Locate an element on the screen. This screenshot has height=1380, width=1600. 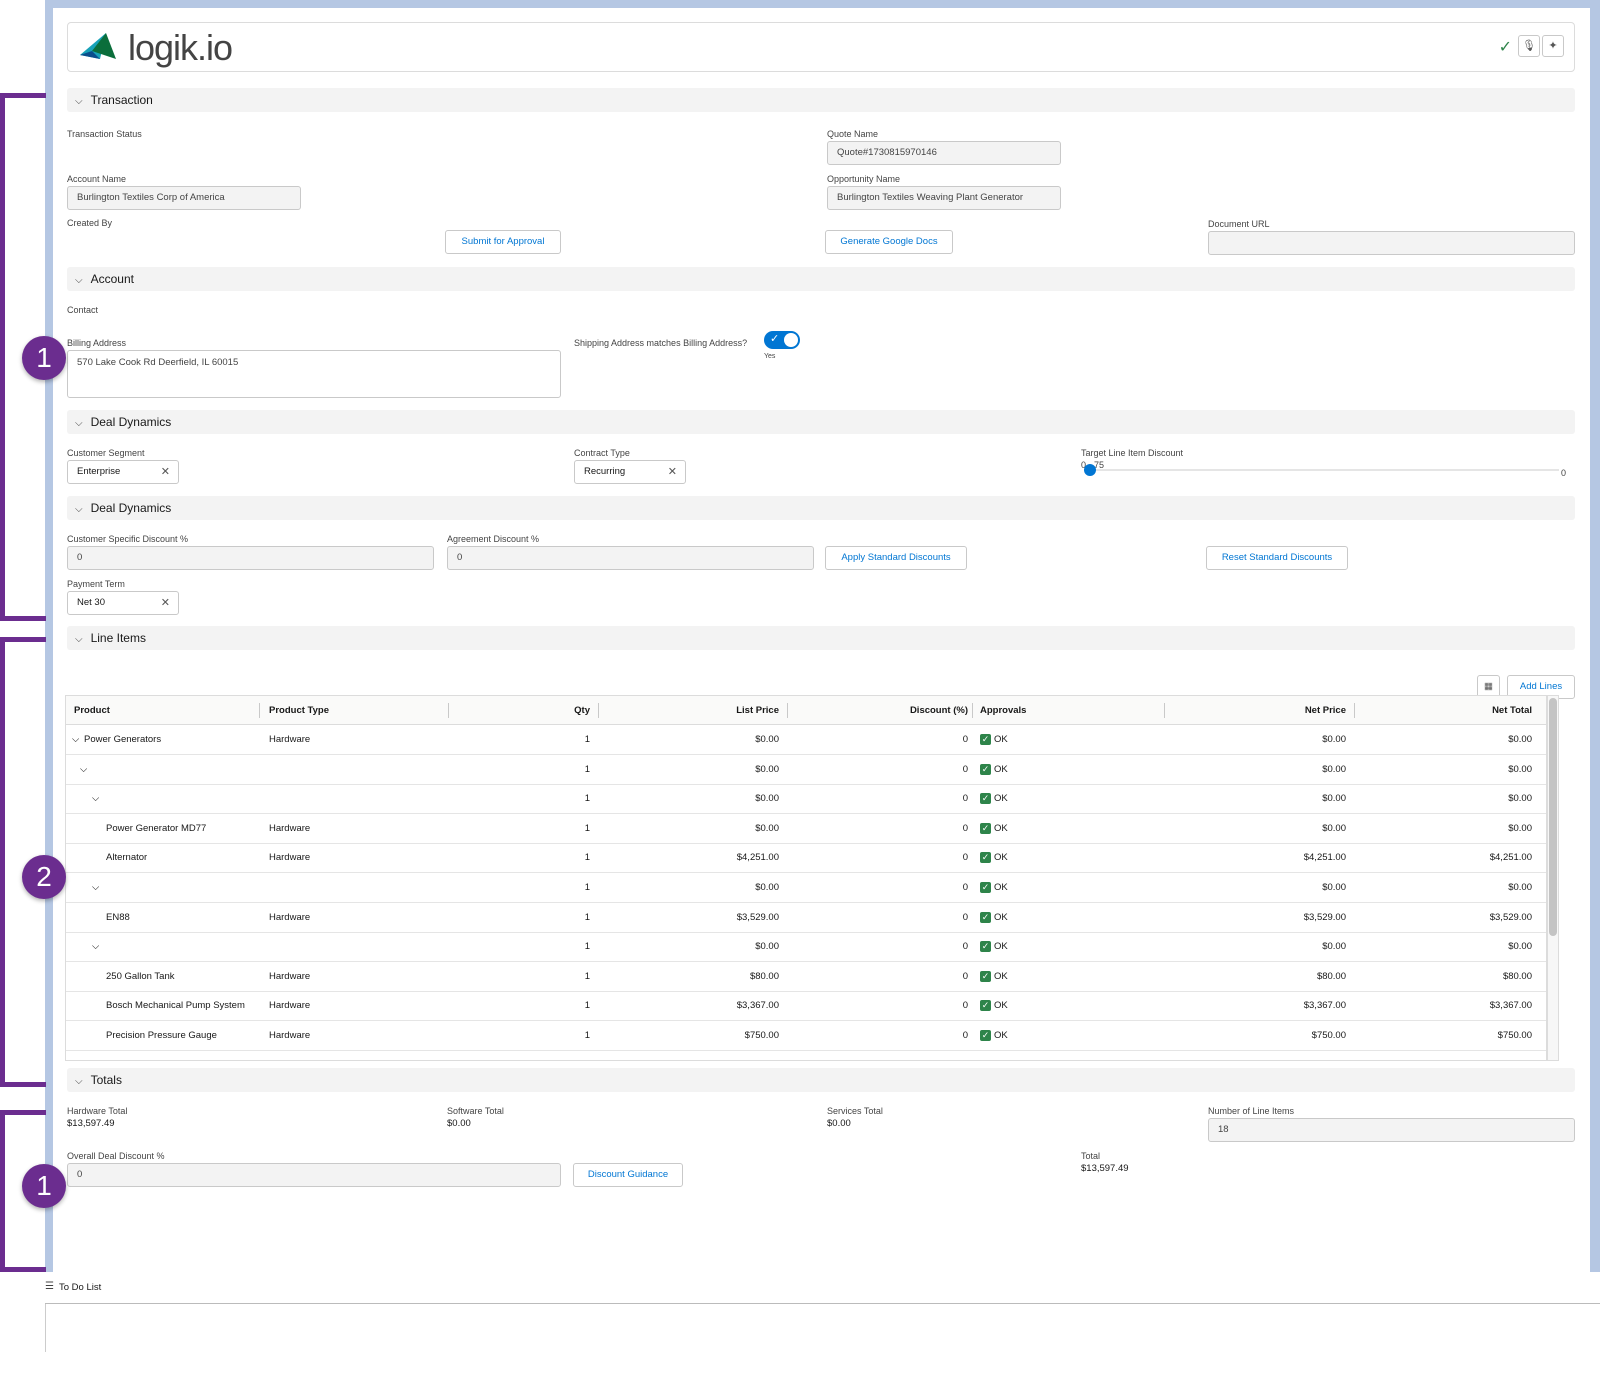
product-cell: Glass Flow Element Fuel Filter is located at coordinates (170, 1056).